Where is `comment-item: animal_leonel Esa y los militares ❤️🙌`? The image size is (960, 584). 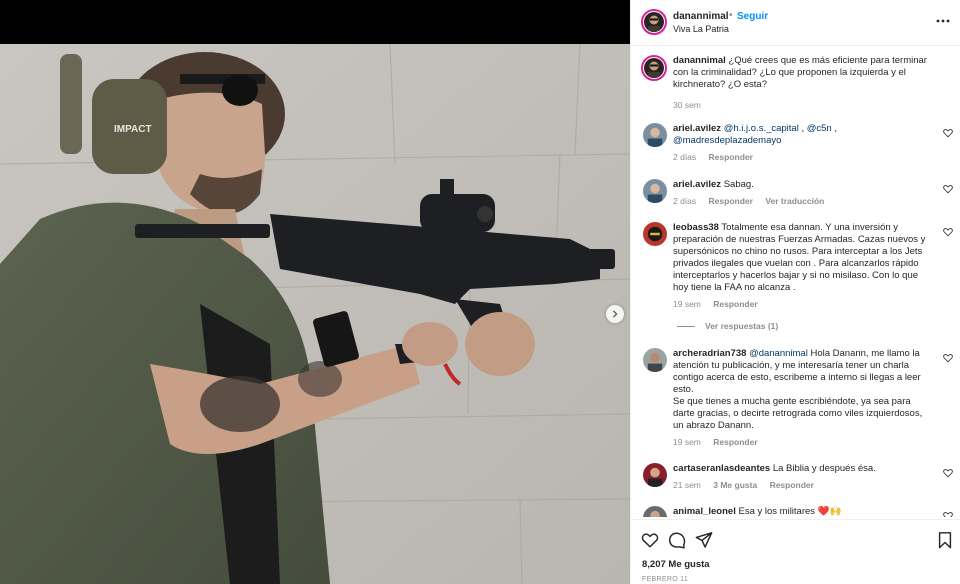 comment-item: animal_leonel Esa y los militares ❤️🙌 is located at coordinates (795, 511).